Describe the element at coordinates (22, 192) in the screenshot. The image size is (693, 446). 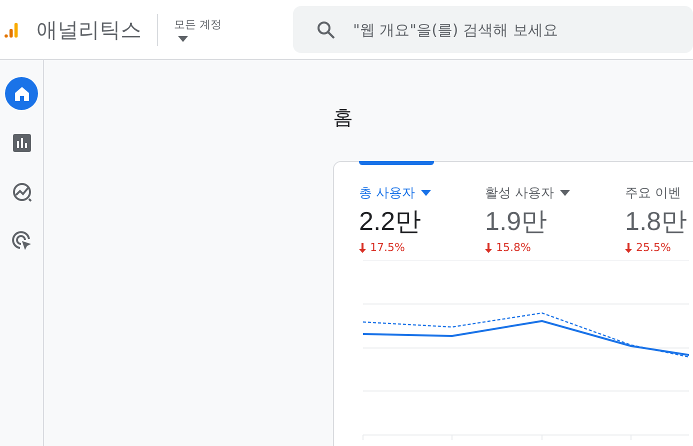
I see `trend-icon` at that location.